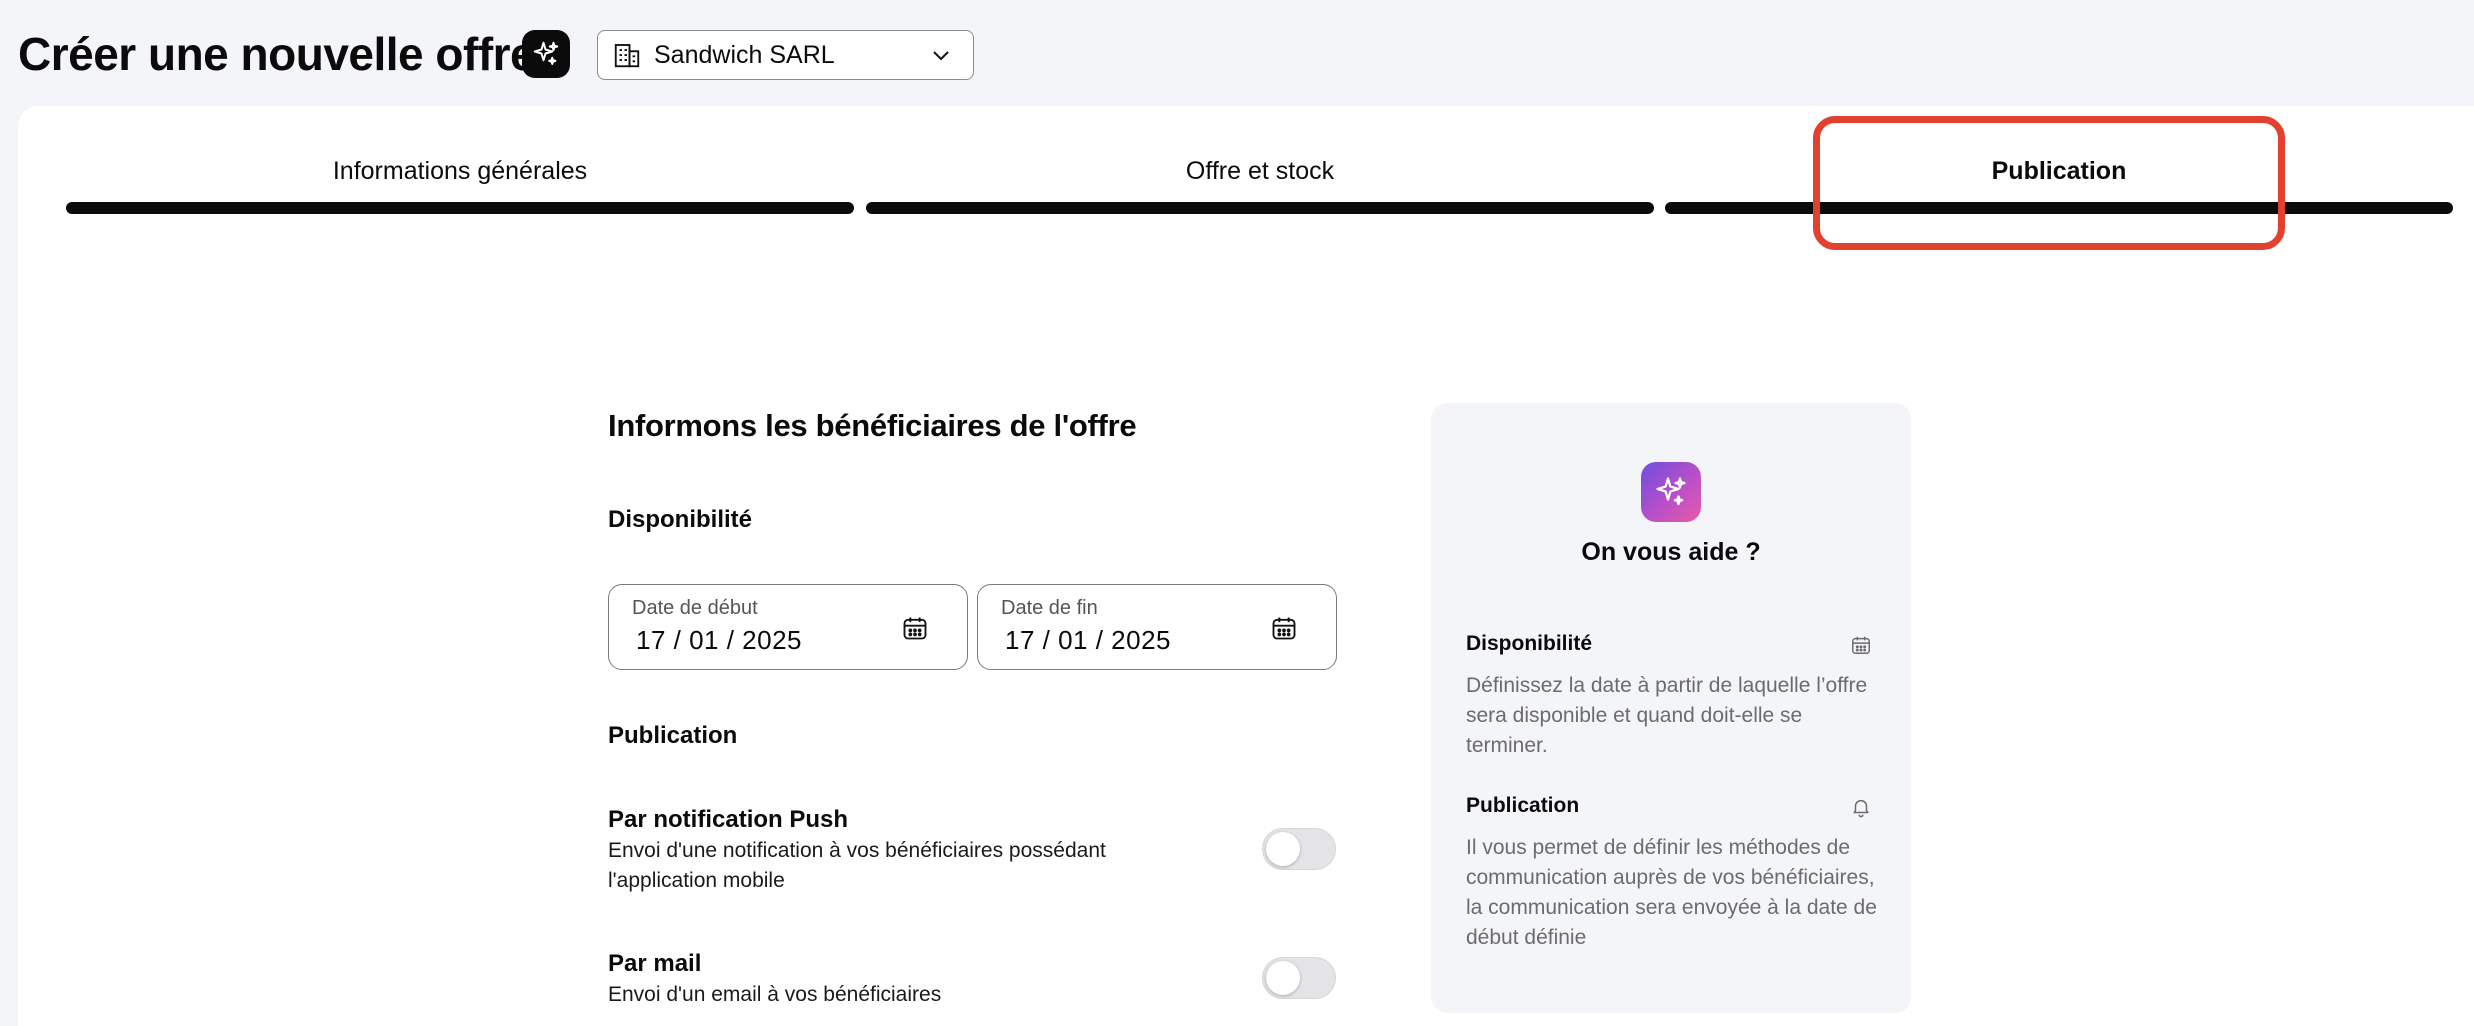  What do you see at coordinates (627, 56) in the screenshot?
I see `building-icon` at bounding box center [627, 56].